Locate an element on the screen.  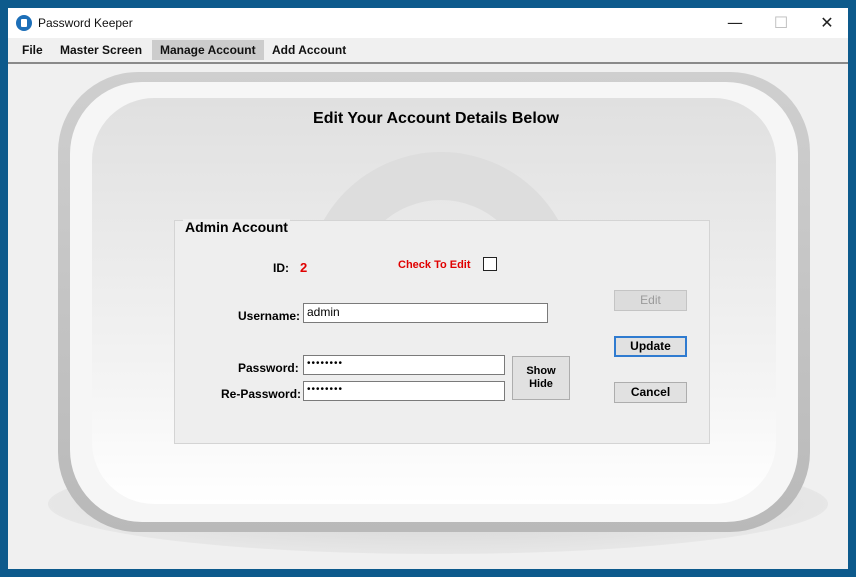
maximize-button: ☐ is located at coordinates (781, 23).